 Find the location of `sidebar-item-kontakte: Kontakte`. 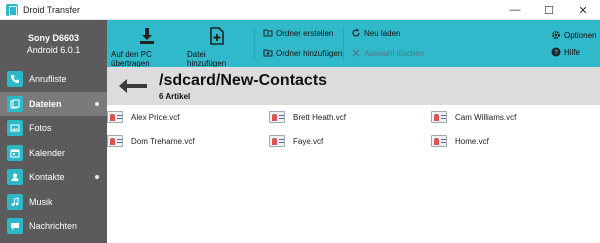

sidebar-item-kontakte: Kontakte is located at coordinates (53, 177).